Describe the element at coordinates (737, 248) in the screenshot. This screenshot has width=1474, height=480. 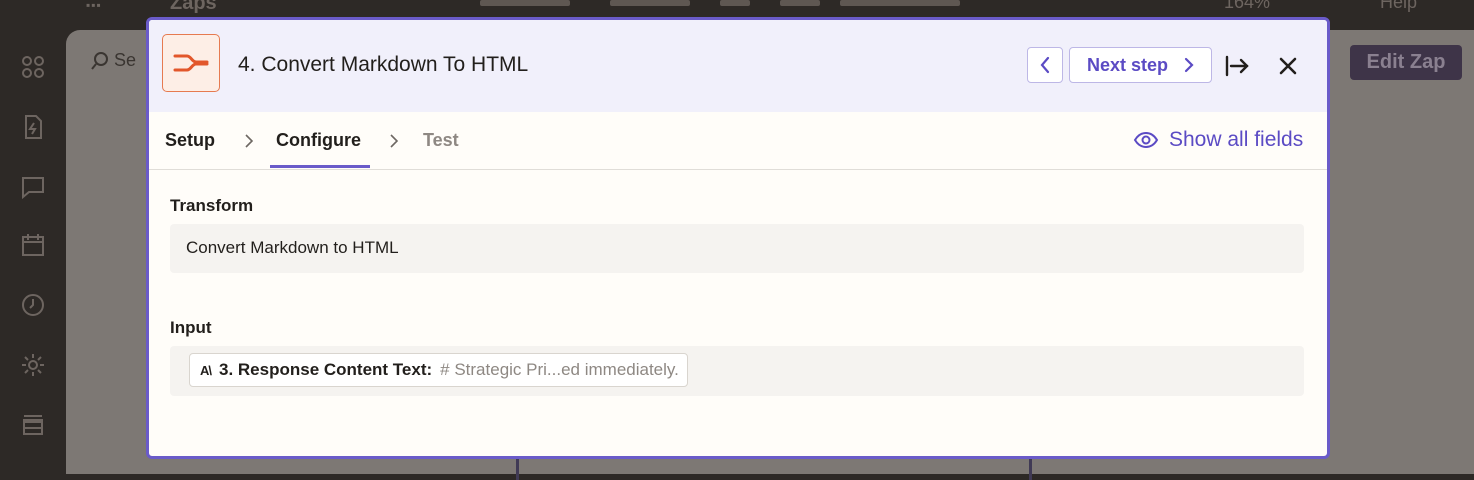
I see `transform-select: Convert Markdown to HTML` at that location.